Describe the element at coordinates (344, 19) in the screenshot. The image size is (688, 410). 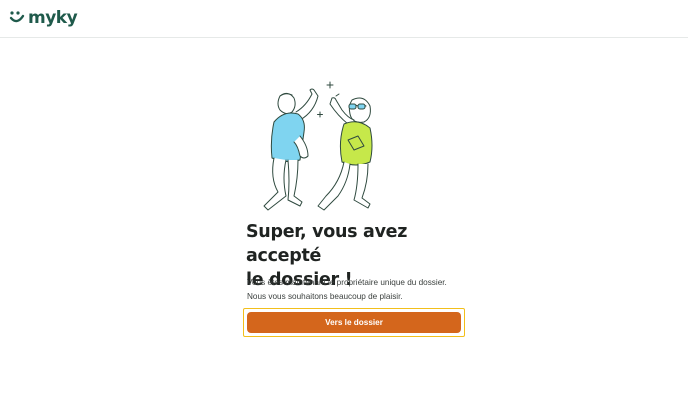
I see `top-bar: myky` at that location.